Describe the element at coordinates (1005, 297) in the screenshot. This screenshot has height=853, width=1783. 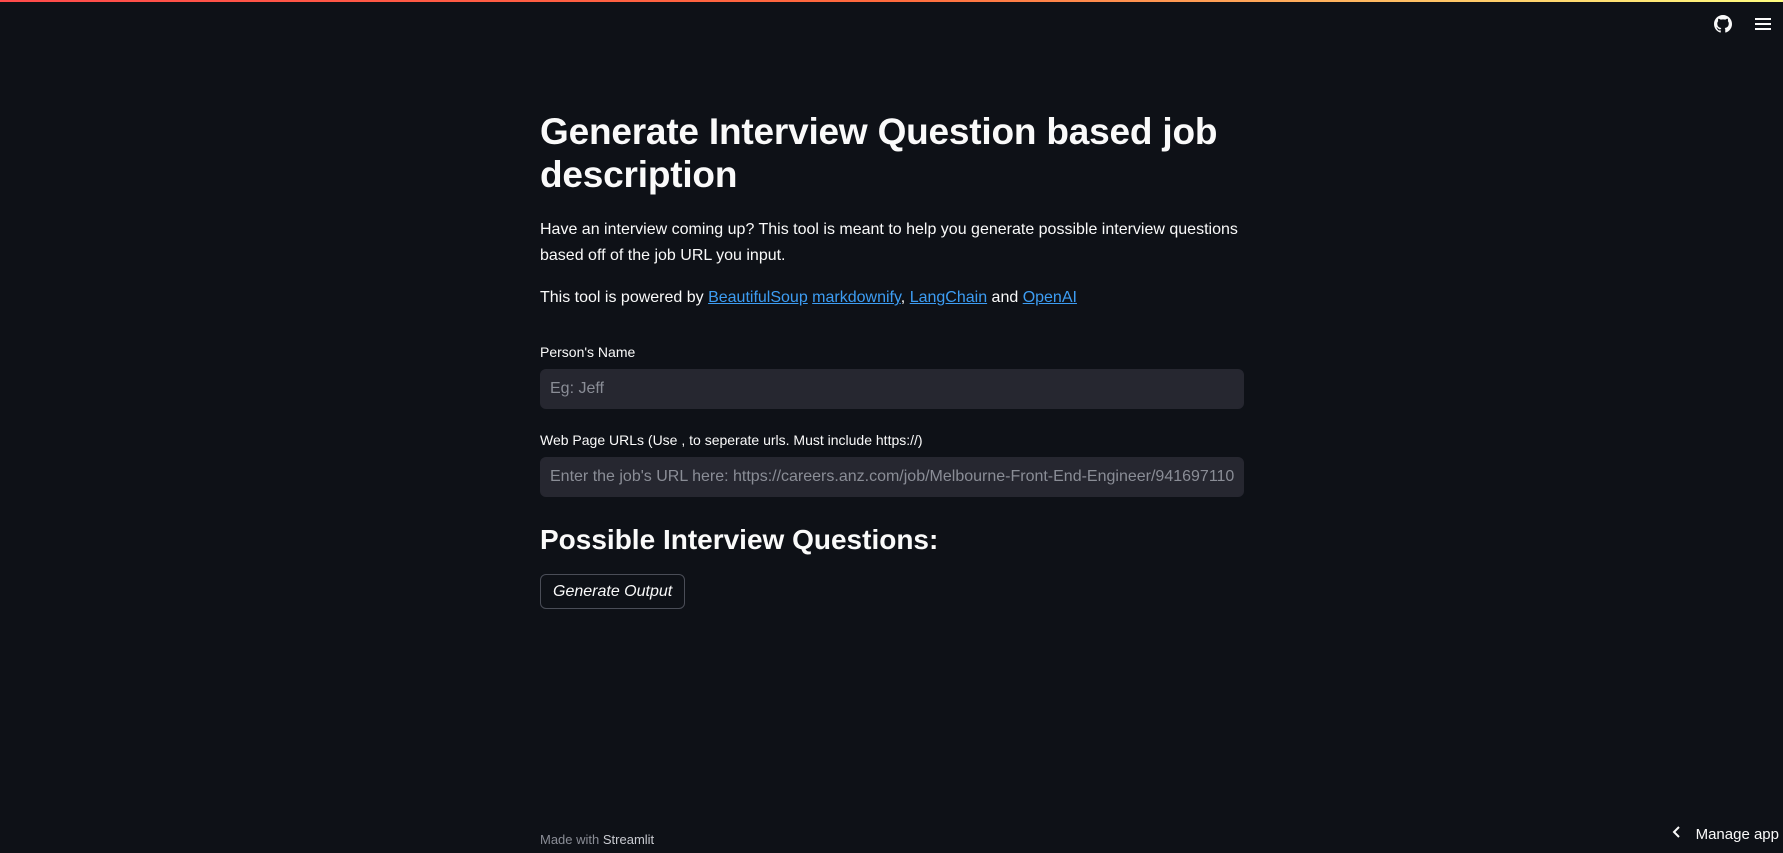
I see `and-separator: and` at that location.